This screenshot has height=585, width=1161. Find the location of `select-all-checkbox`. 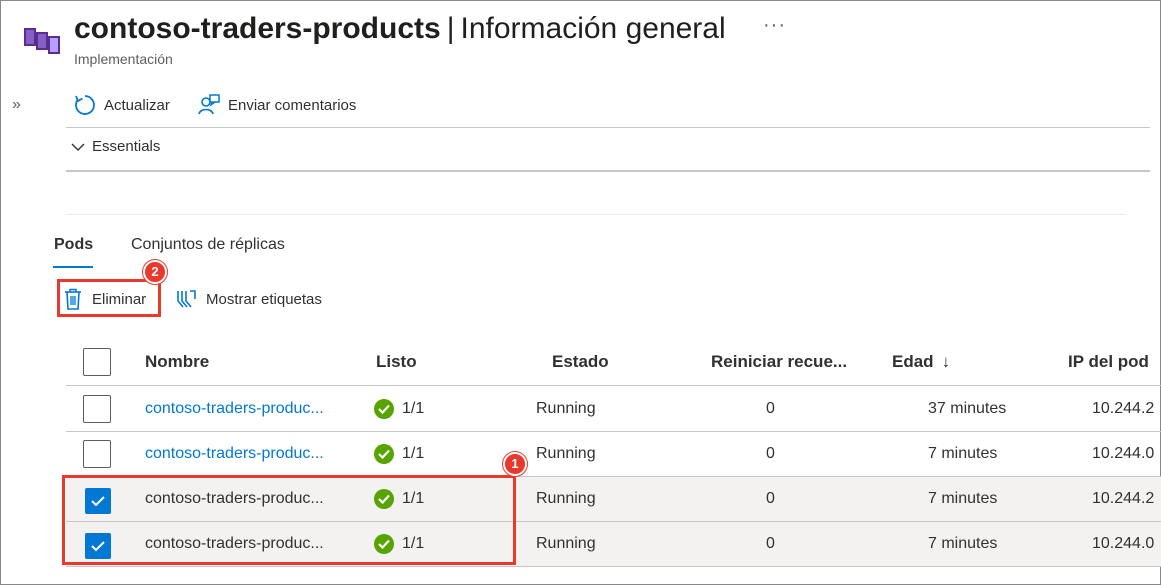

select-all-checkbox is located at coordinates (97, 361).